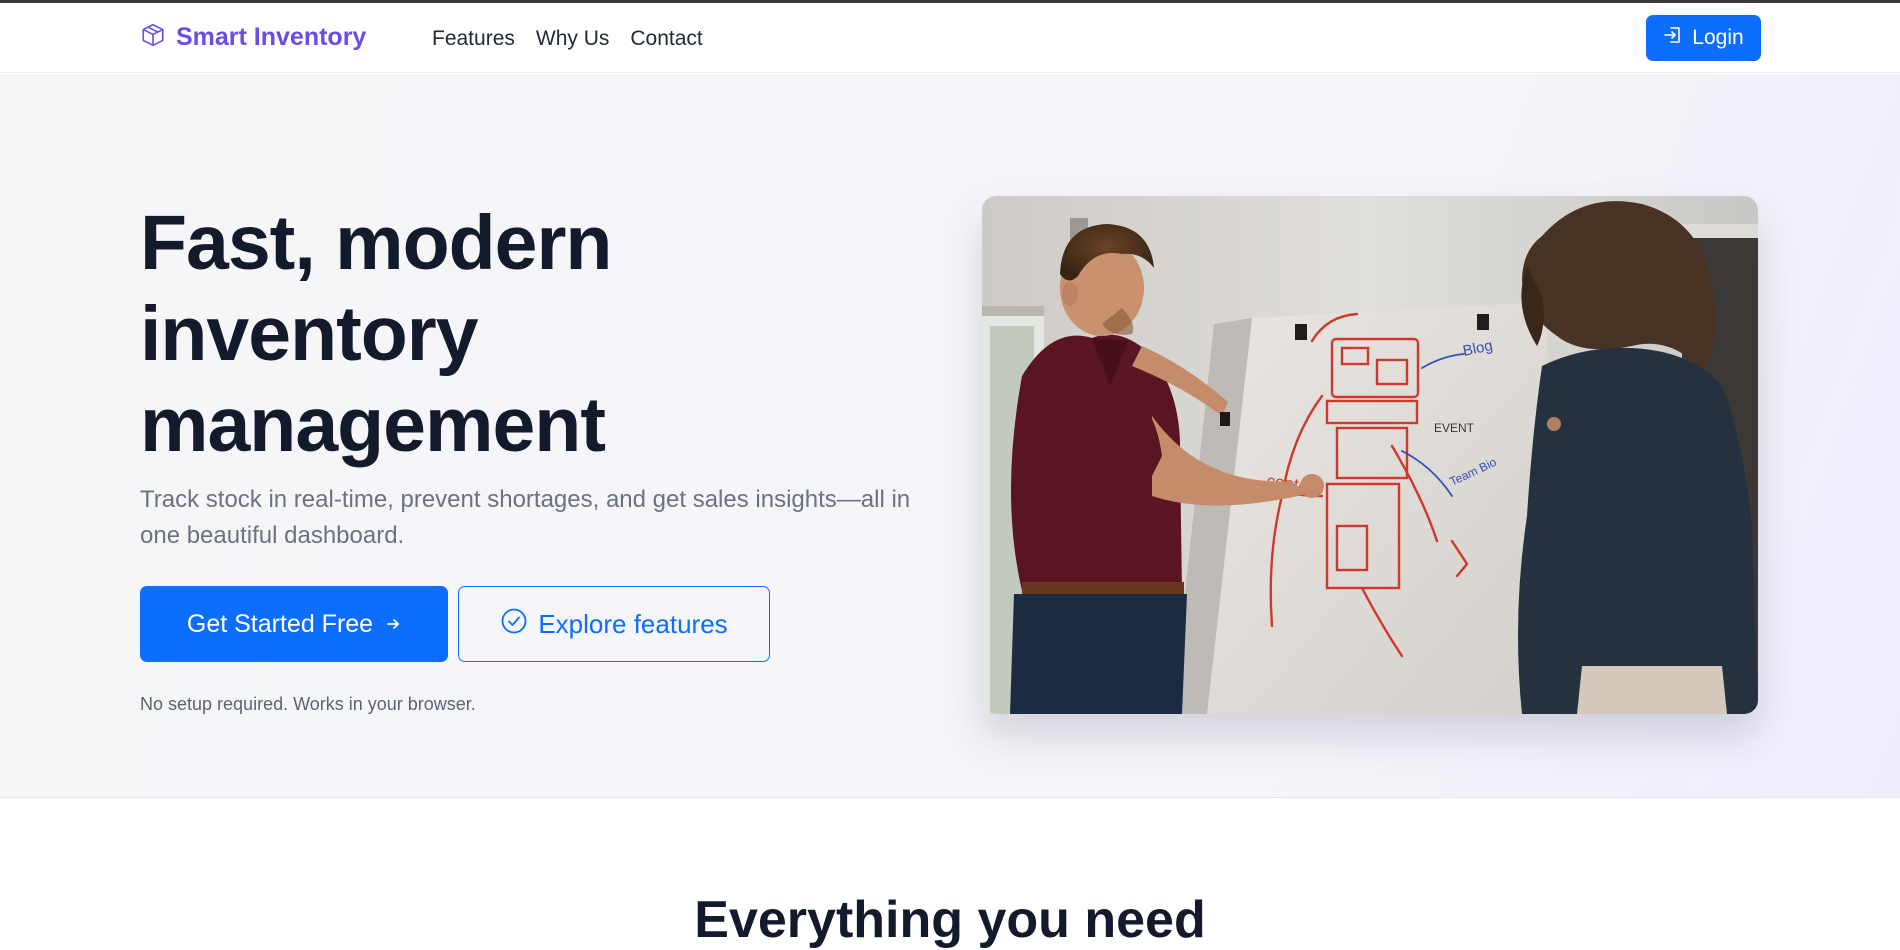 The width and height of the screenshot is (1900, 950). I want to click on login-button: Login, so click(1703, 38).